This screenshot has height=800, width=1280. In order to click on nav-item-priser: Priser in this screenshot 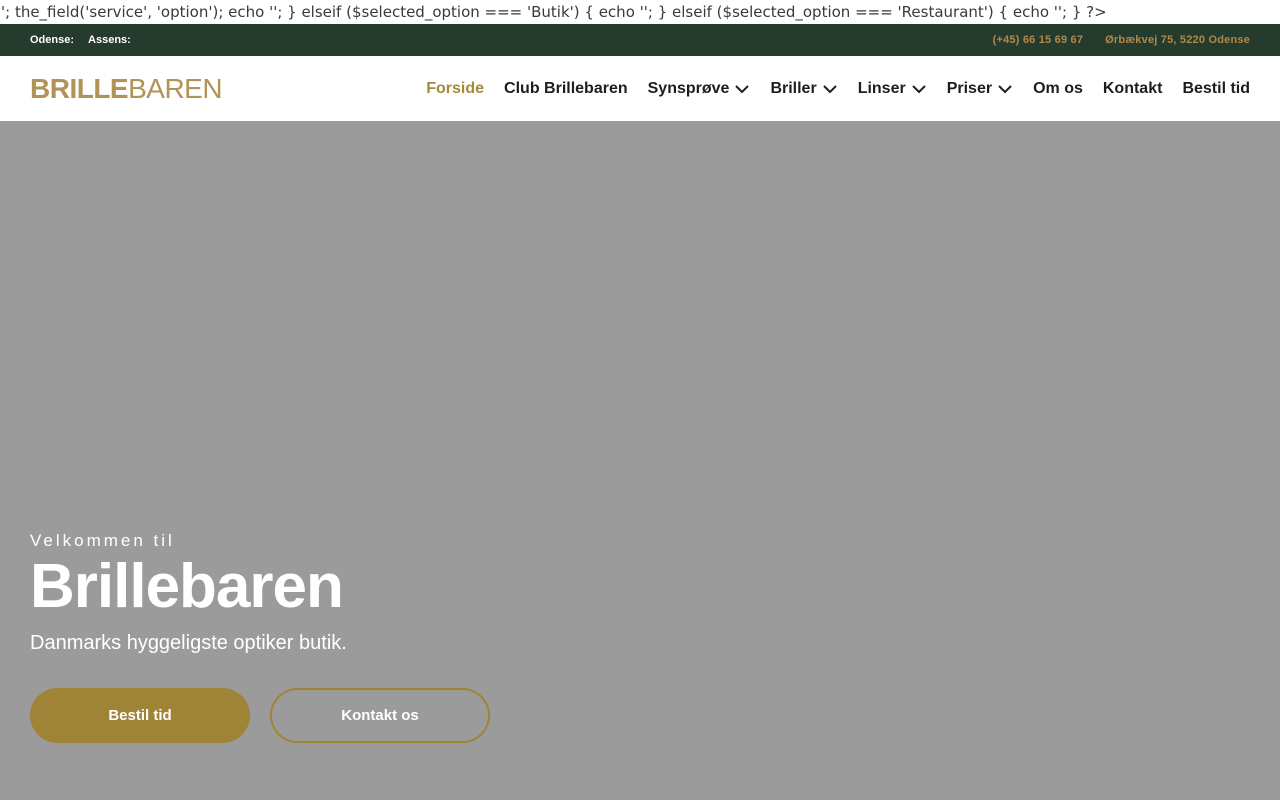, I will do `click(980, 89)`.